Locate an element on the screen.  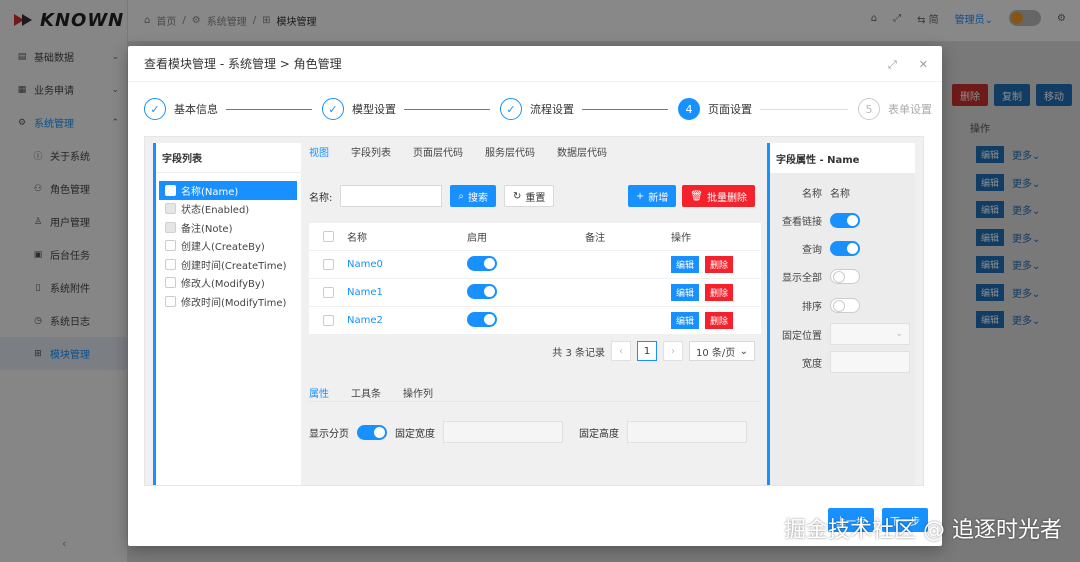
tab-toolbar: 工具条 is located at coordinates (366, 392).